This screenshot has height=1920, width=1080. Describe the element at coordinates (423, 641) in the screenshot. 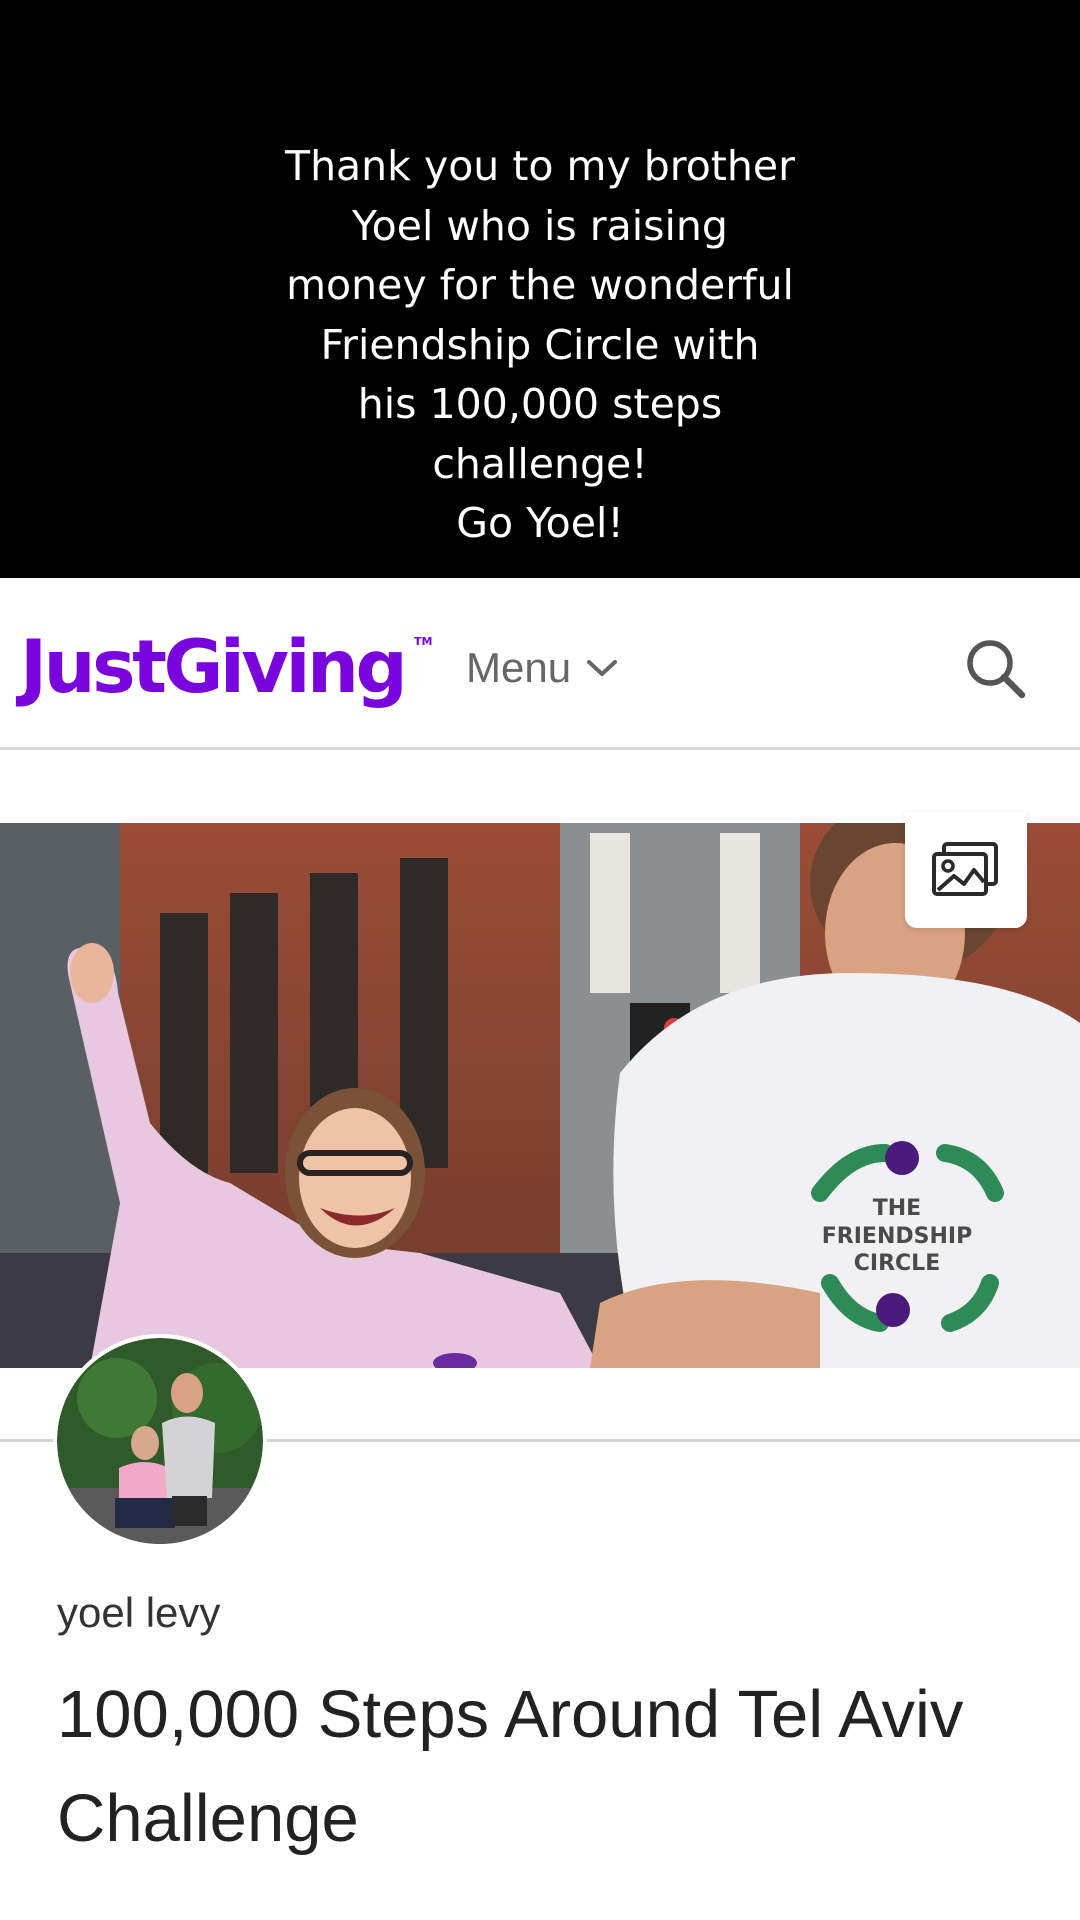

I see `logo-trademark: TM` at that location.